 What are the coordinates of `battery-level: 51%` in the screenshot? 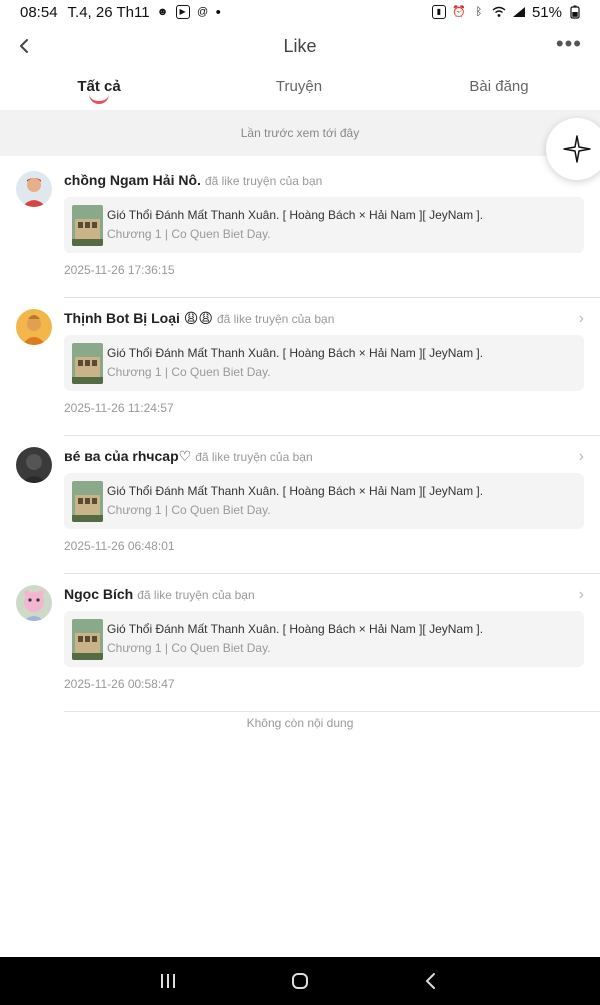 It's located at (546, 12).